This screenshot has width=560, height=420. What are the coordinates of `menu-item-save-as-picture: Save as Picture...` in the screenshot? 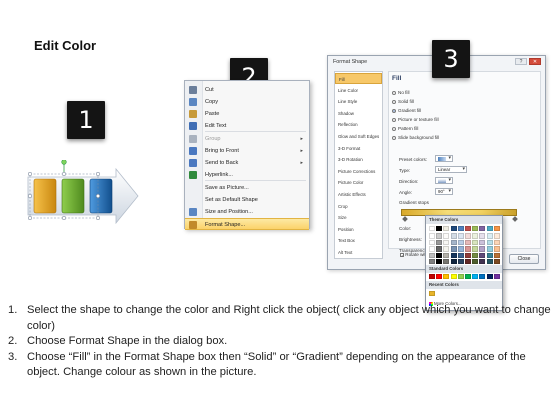 It's located at (247, 188).